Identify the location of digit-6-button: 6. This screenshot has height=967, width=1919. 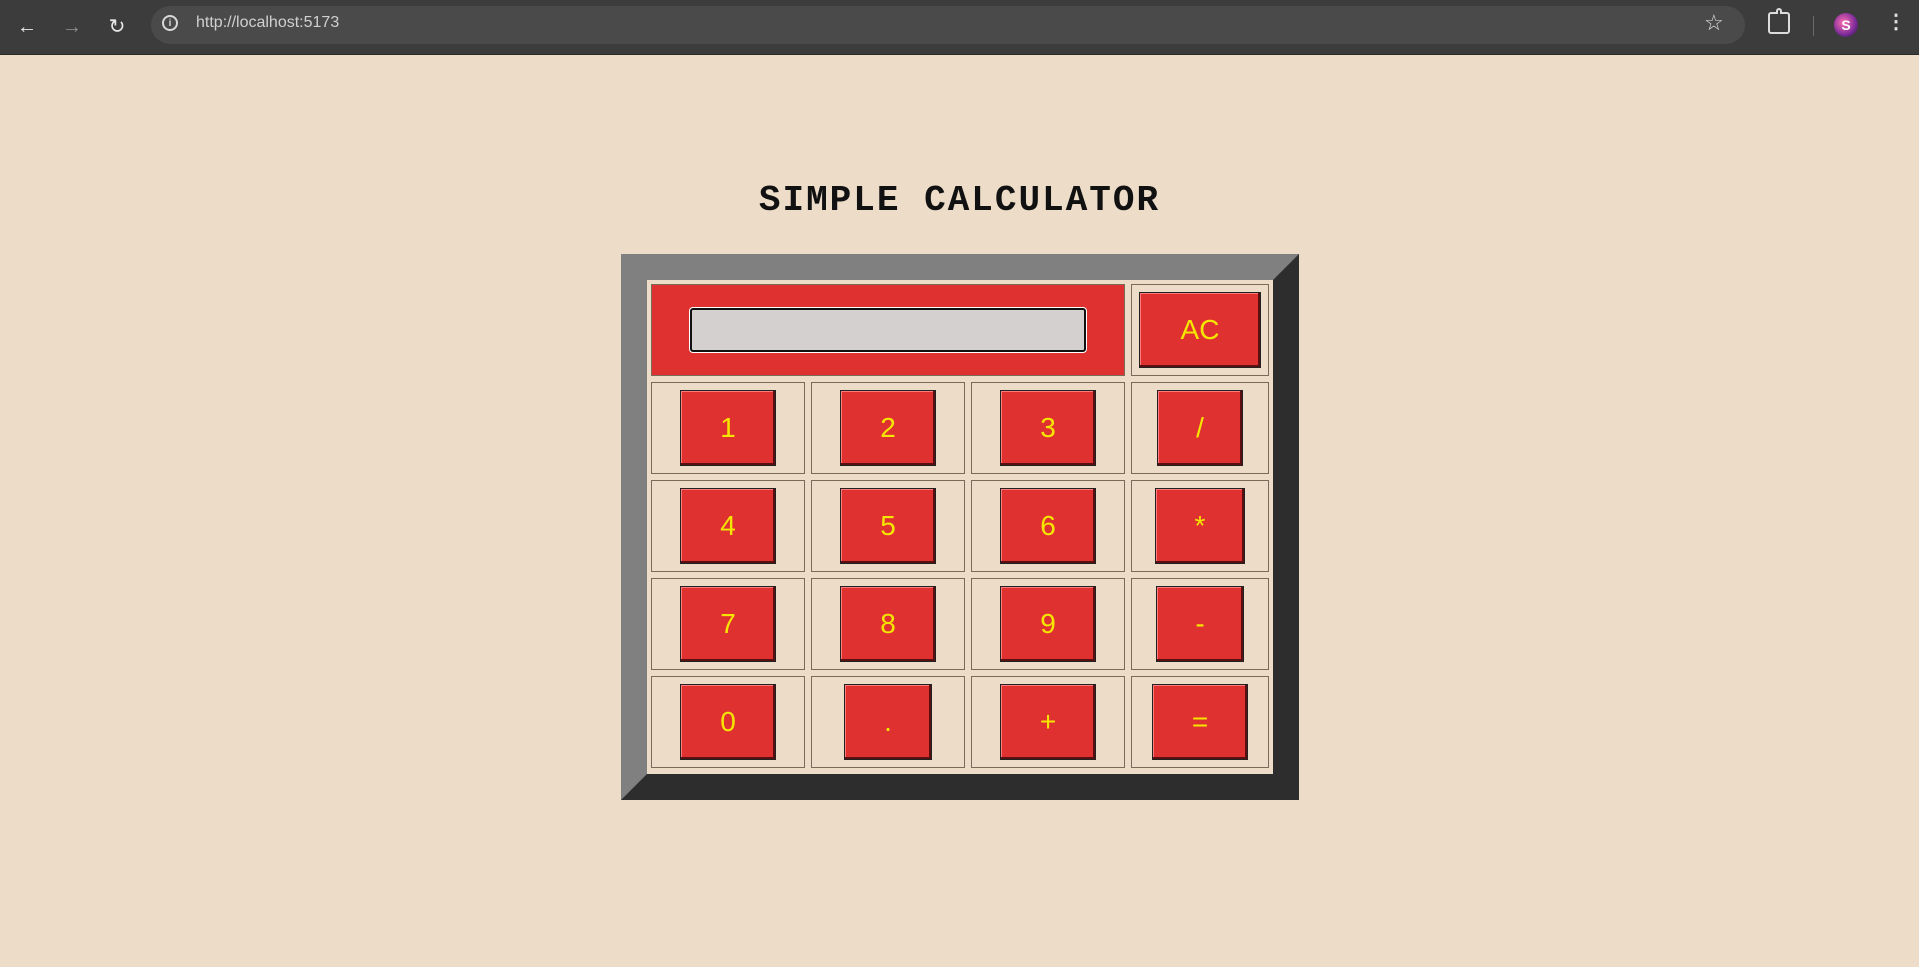
(1048, 526).